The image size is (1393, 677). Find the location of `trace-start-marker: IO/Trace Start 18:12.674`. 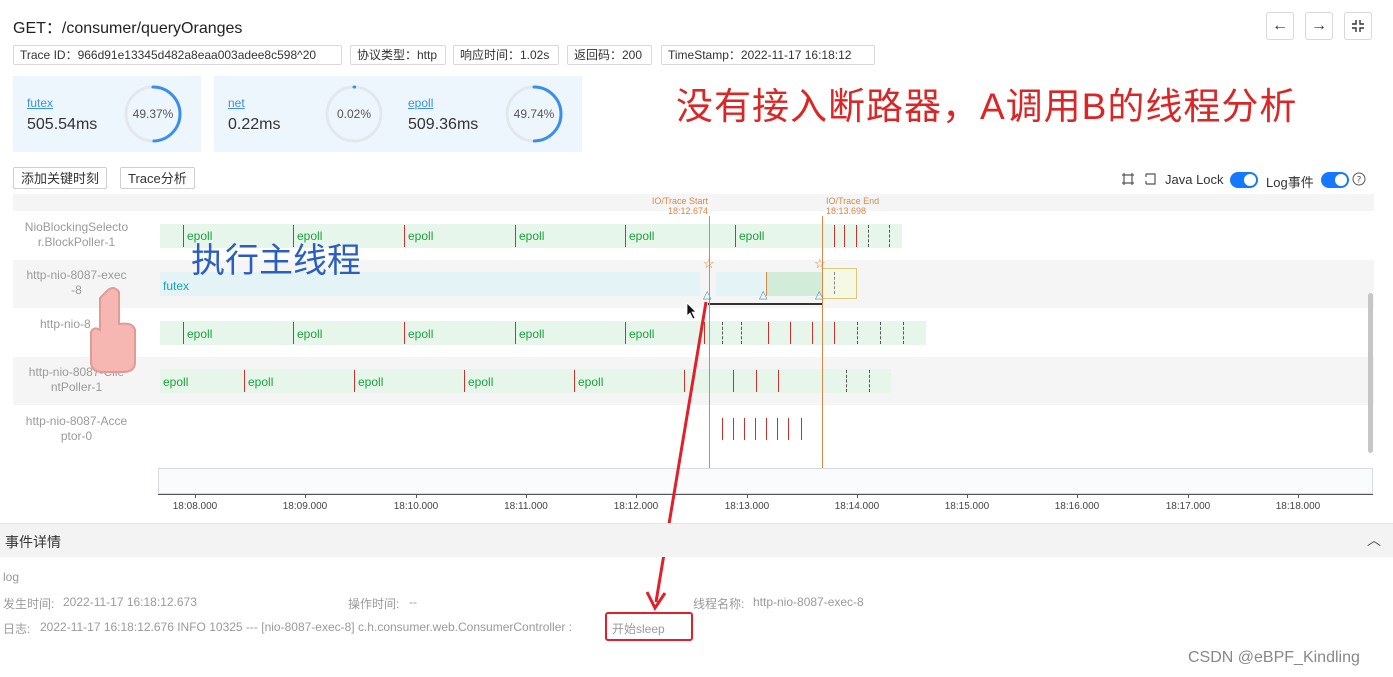

trace-start-marker: IO/Trace Start 18:12.674 is located at coordinates (679, 206).